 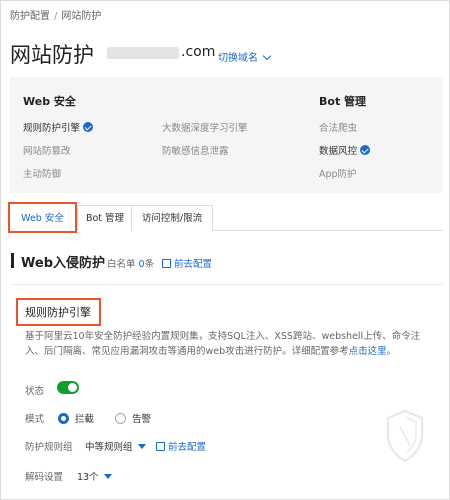 What do you see at coordinates (52, 55) in the screenshot?
I see `page-title: 网站防护` at bounding box center [52, 55].